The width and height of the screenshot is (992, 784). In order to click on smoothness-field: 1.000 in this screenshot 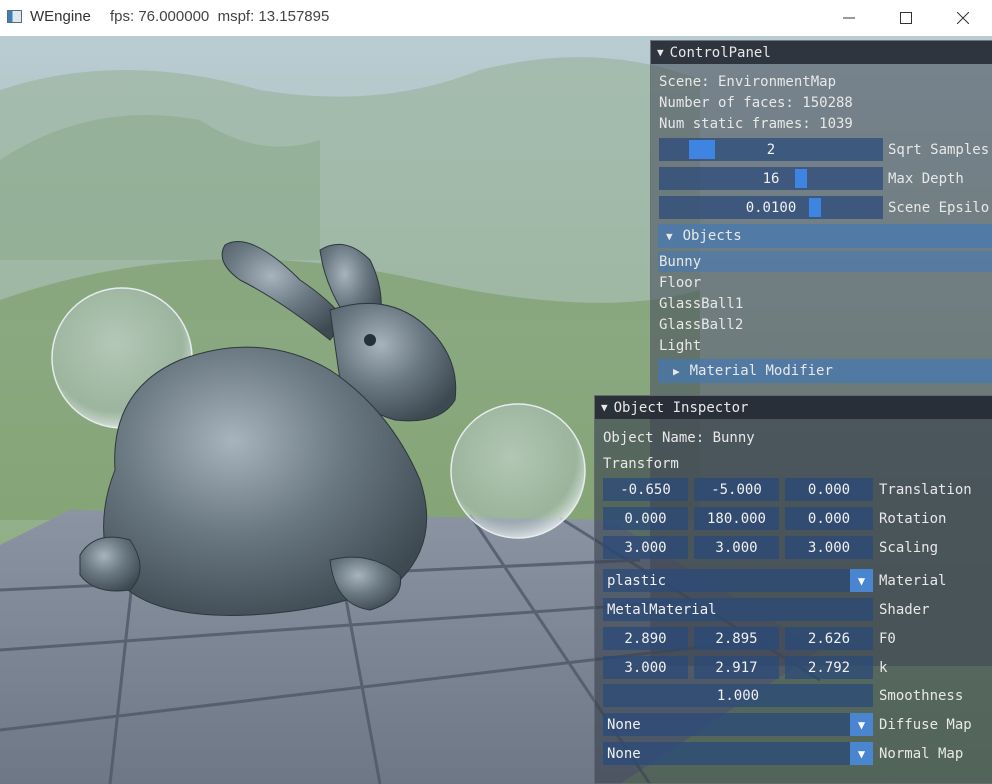, I will do `click(738, 695)`.